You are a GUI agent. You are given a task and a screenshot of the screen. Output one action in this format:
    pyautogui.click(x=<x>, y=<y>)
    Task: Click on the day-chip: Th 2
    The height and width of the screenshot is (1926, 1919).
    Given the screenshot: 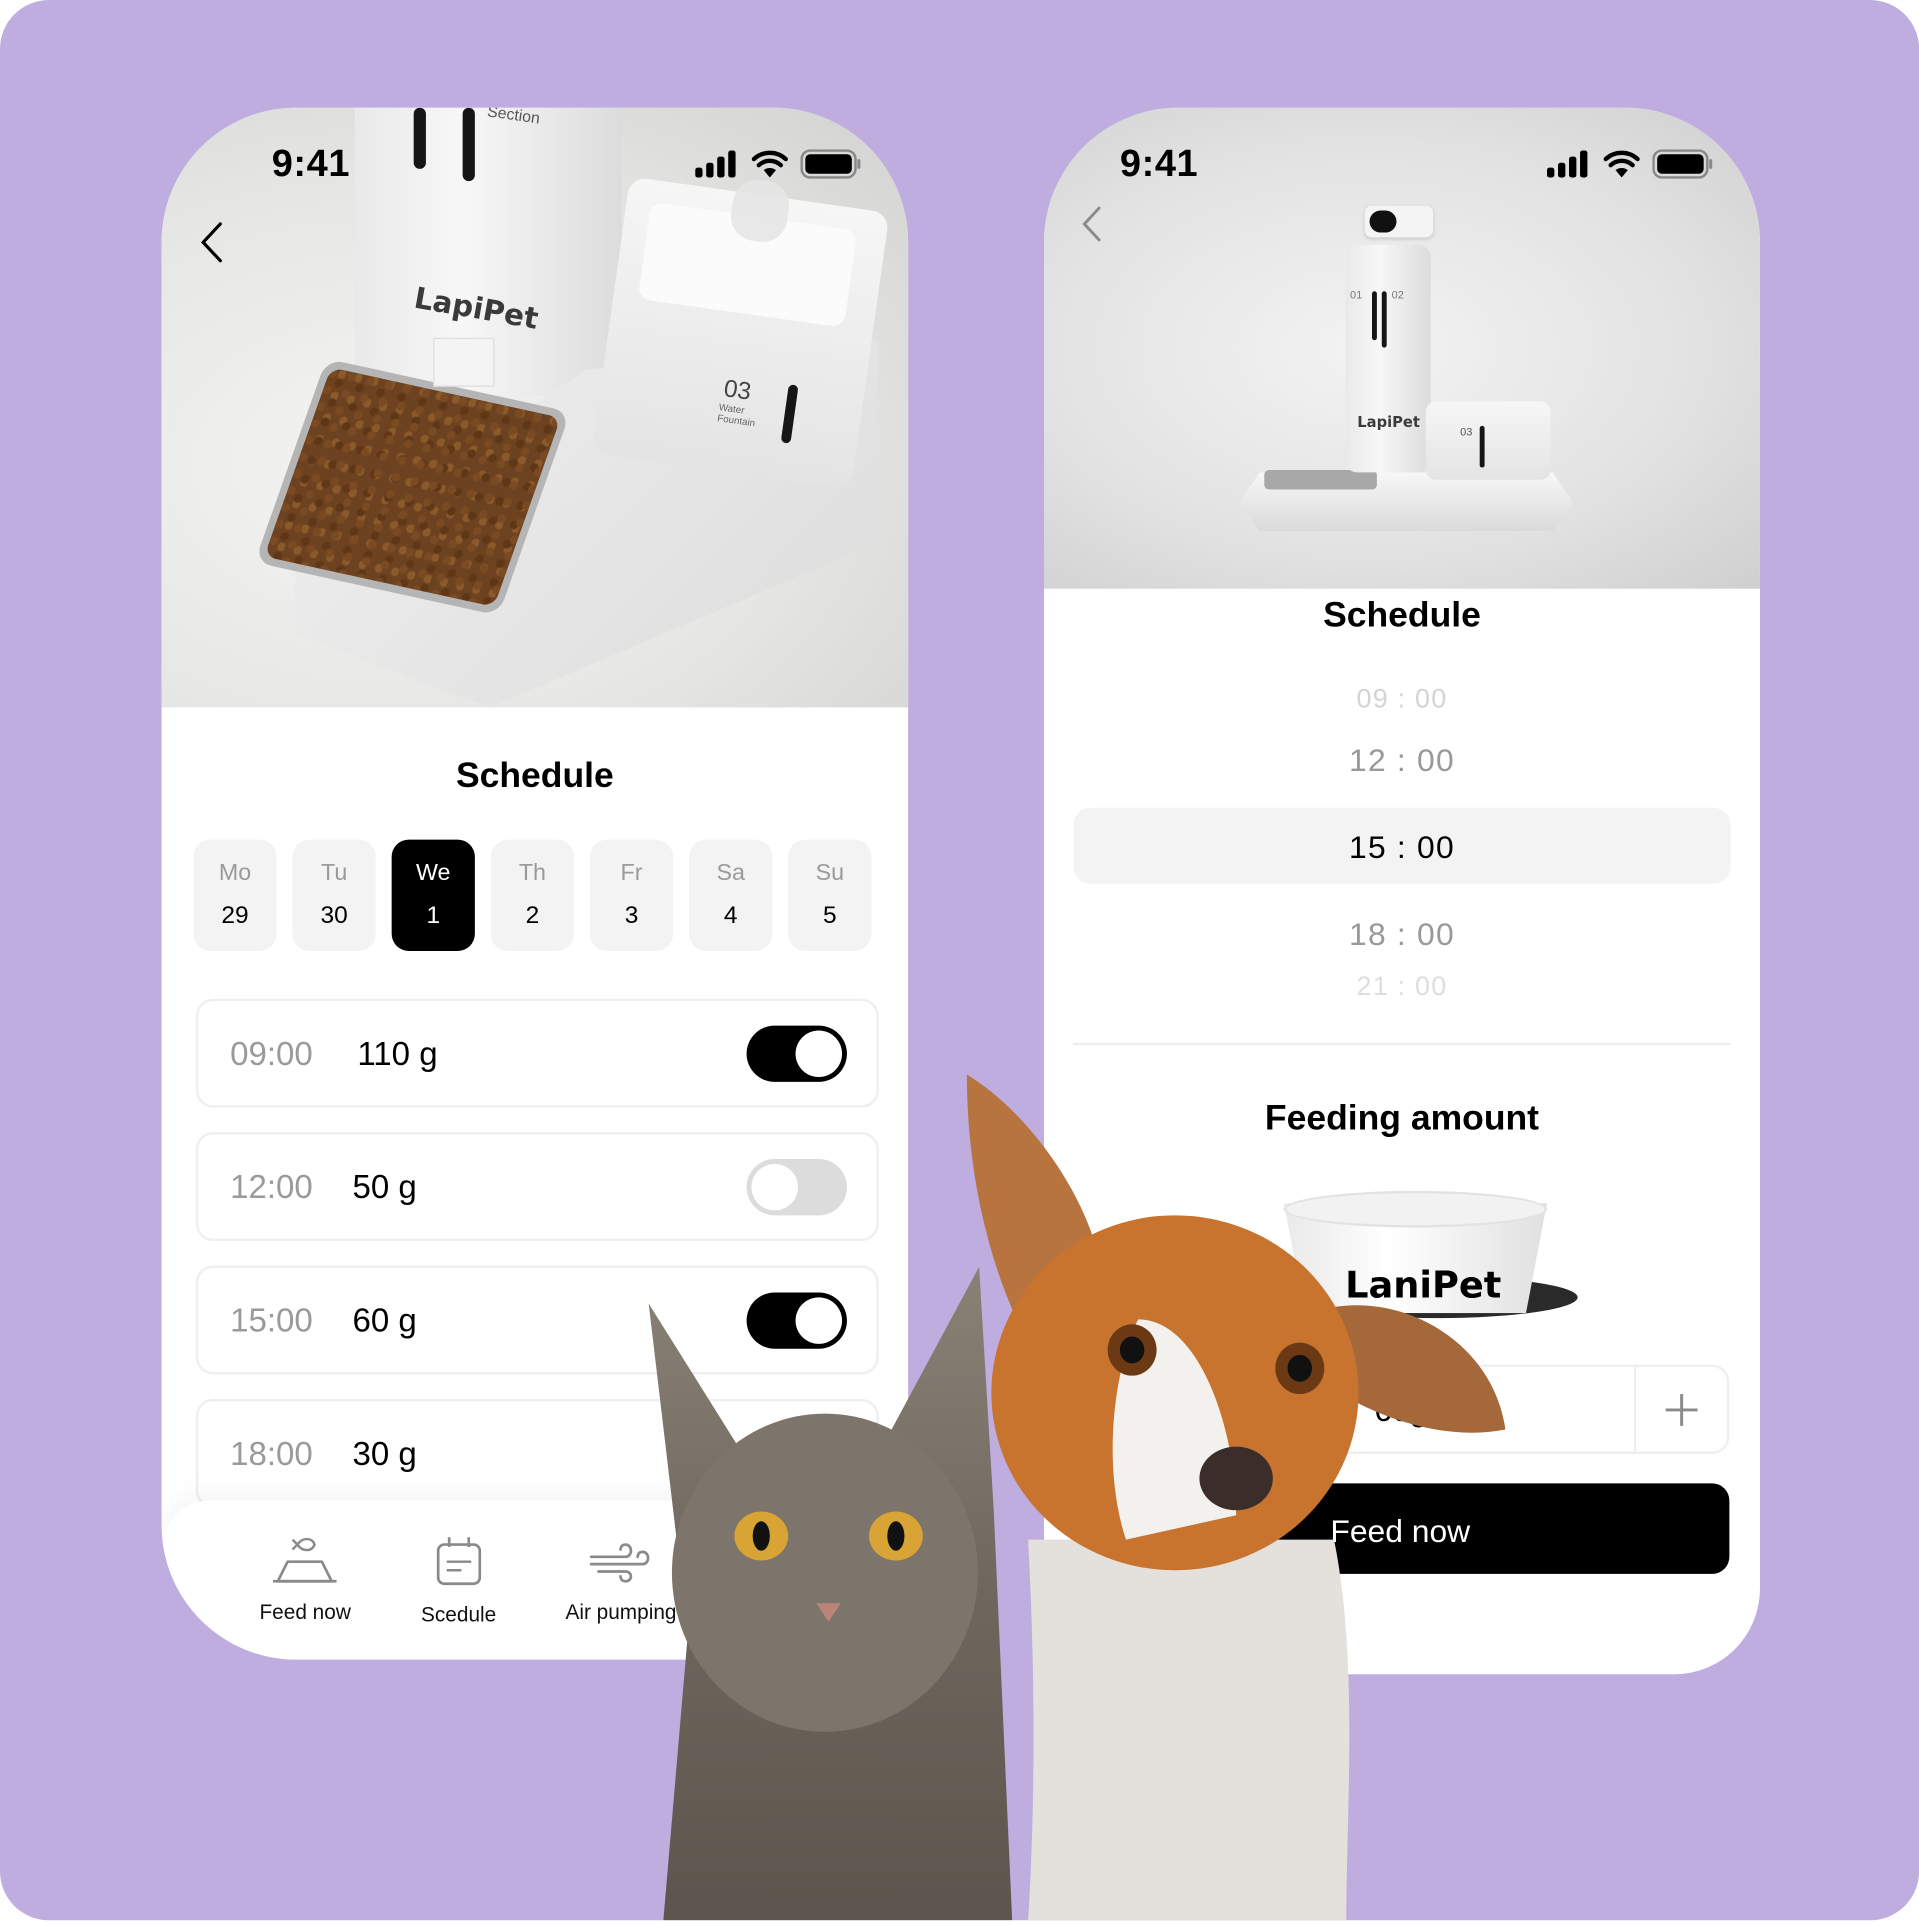 What is the action you would take?
    pyautogui.click(x=532, y=895)
    